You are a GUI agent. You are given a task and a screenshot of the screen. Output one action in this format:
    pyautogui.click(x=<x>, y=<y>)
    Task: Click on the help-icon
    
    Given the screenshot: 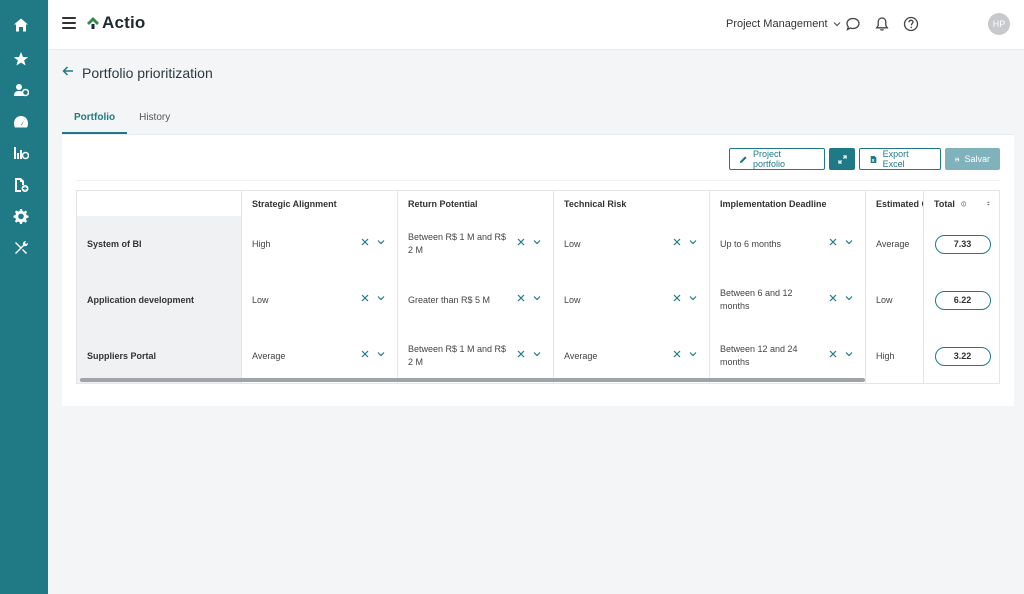 What is the action you would take?
    pyautogui.click(x=911, y=24)
    